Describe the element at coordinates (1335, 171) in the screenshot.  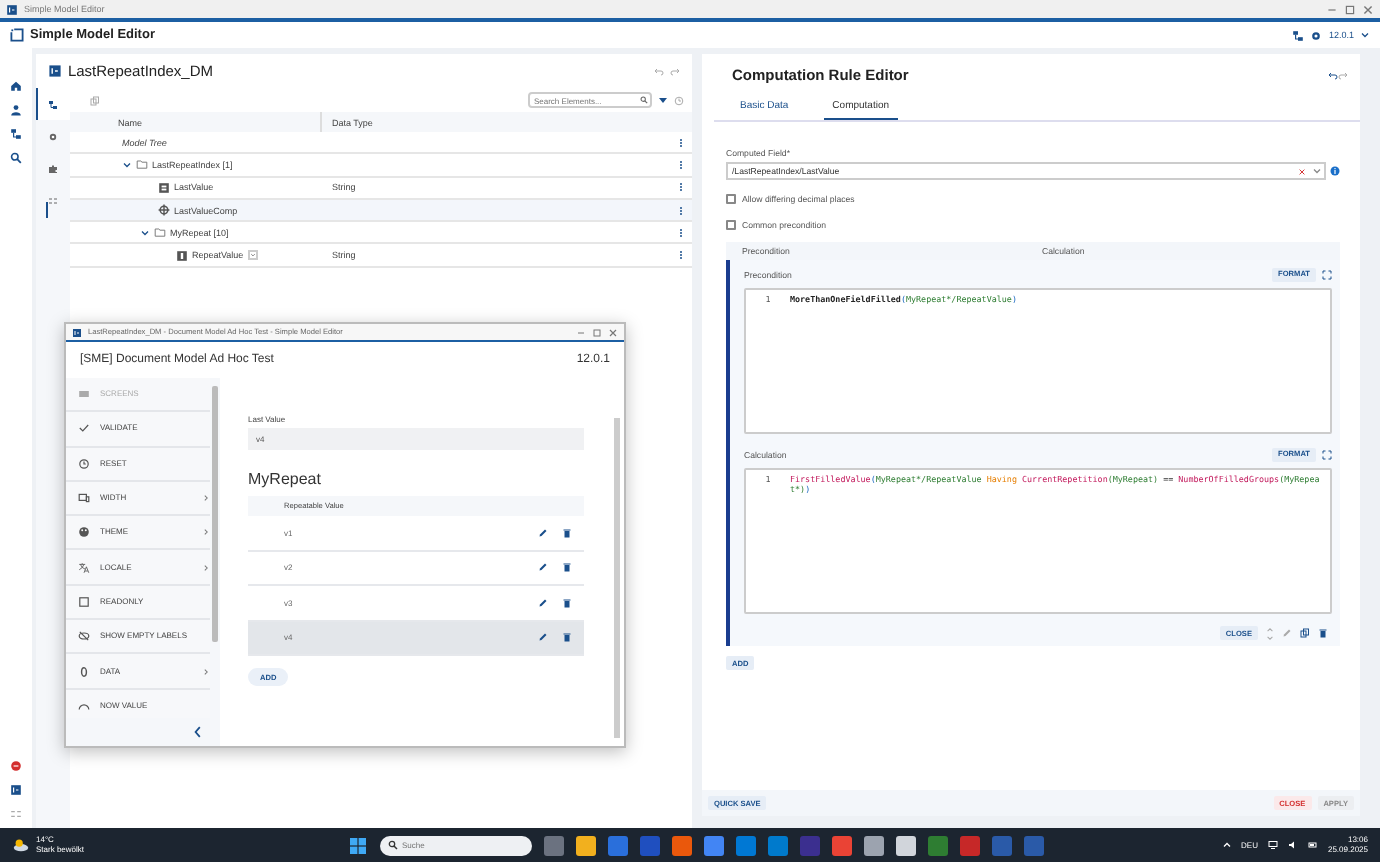
I see `info-icon` at that location.